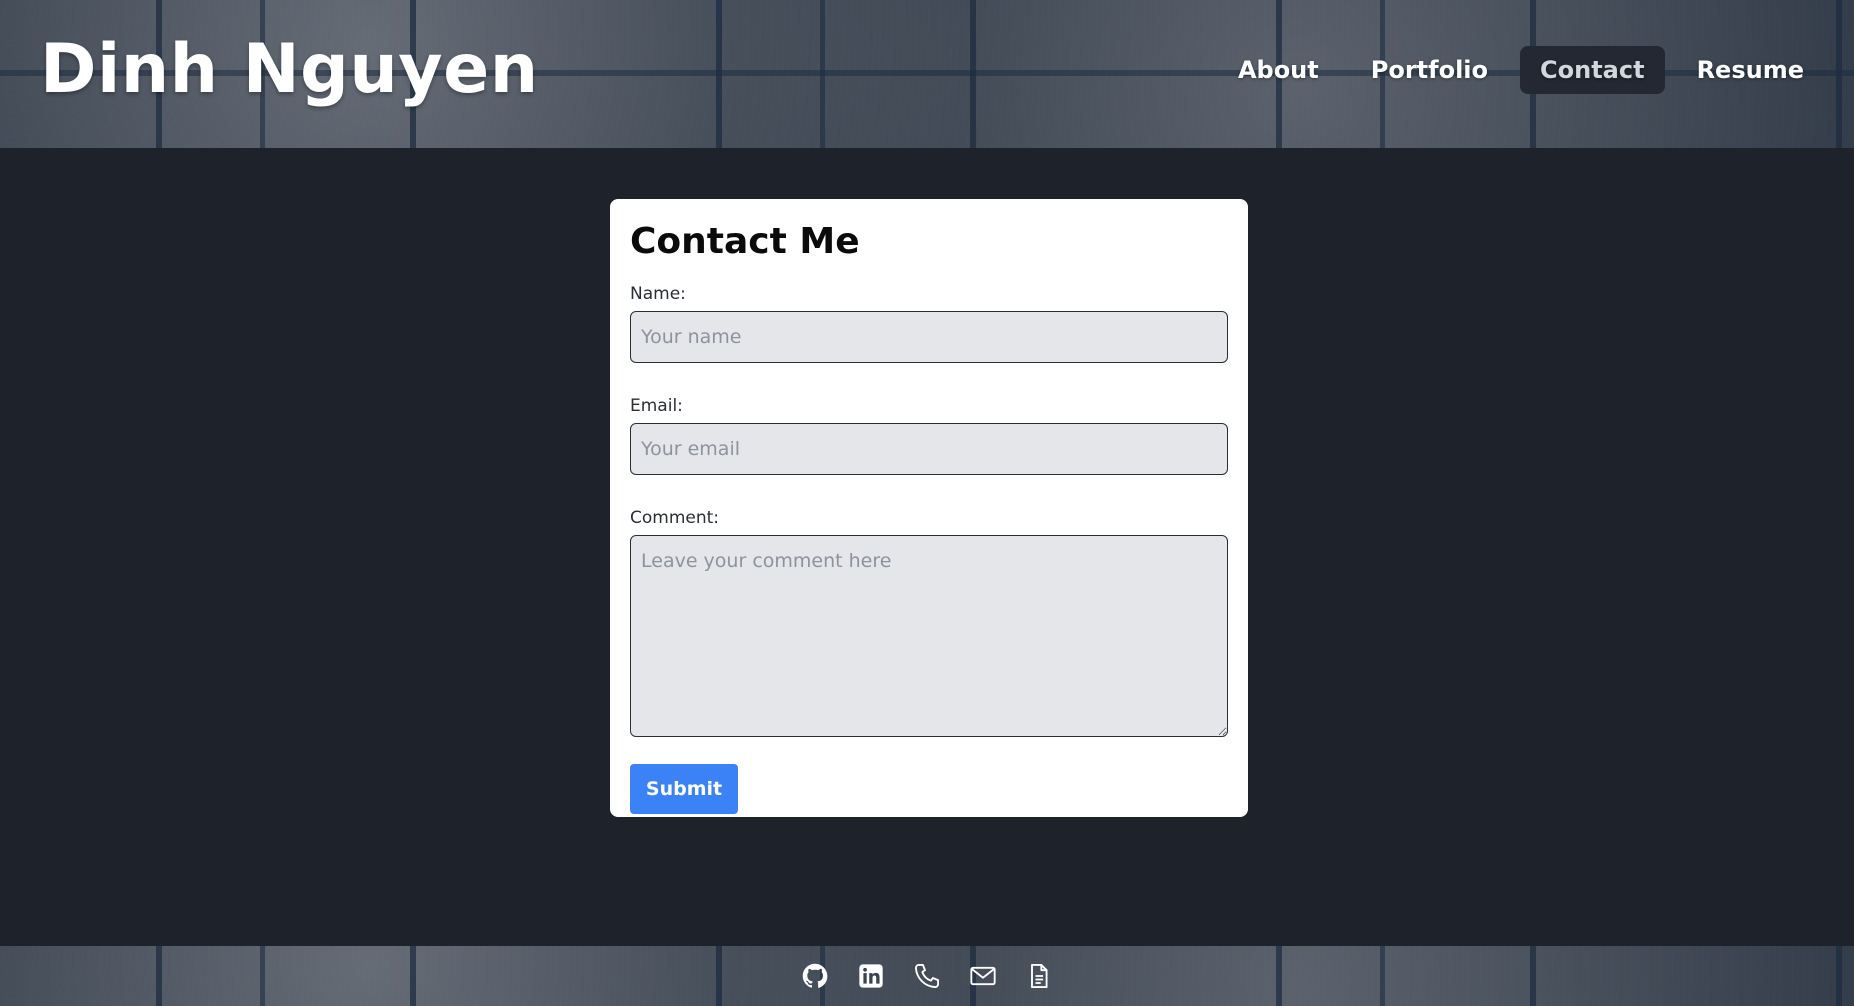  What do you see at coordinates (745, 241) in the screenshot?
I see `contact-form-title: Contact Me` at bounding box center [745, 241].